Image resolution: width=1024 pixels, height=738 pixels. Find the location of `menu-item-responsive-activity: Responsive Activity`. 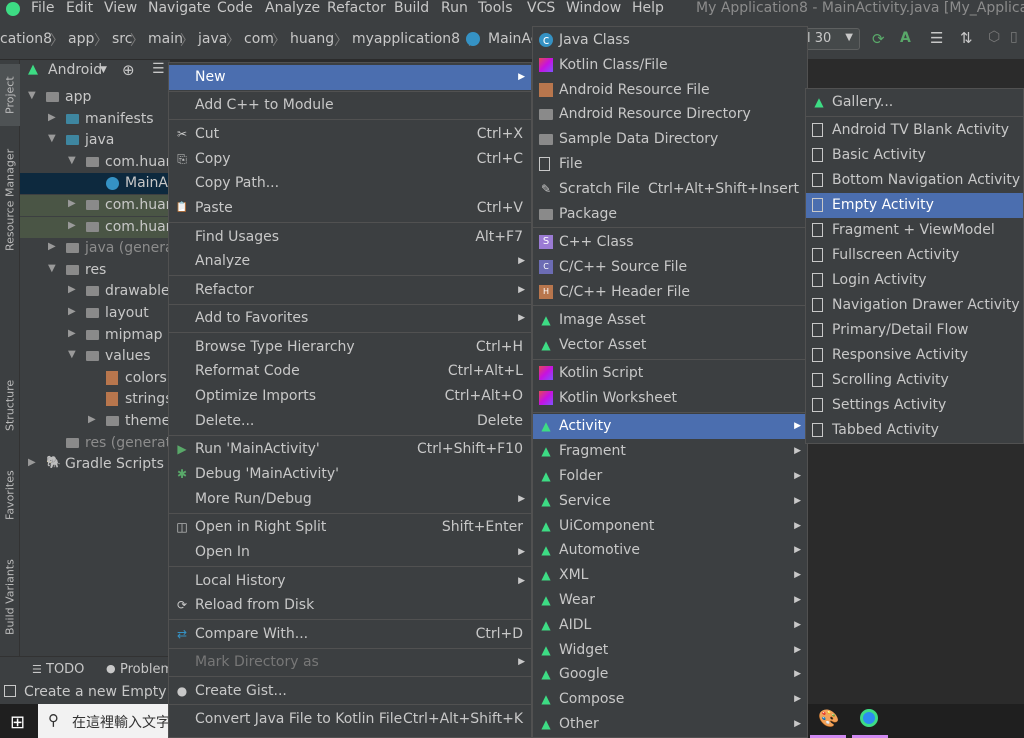

menu-item-responsive-activity: Responsive Activity is located at coordinates (914, 355).